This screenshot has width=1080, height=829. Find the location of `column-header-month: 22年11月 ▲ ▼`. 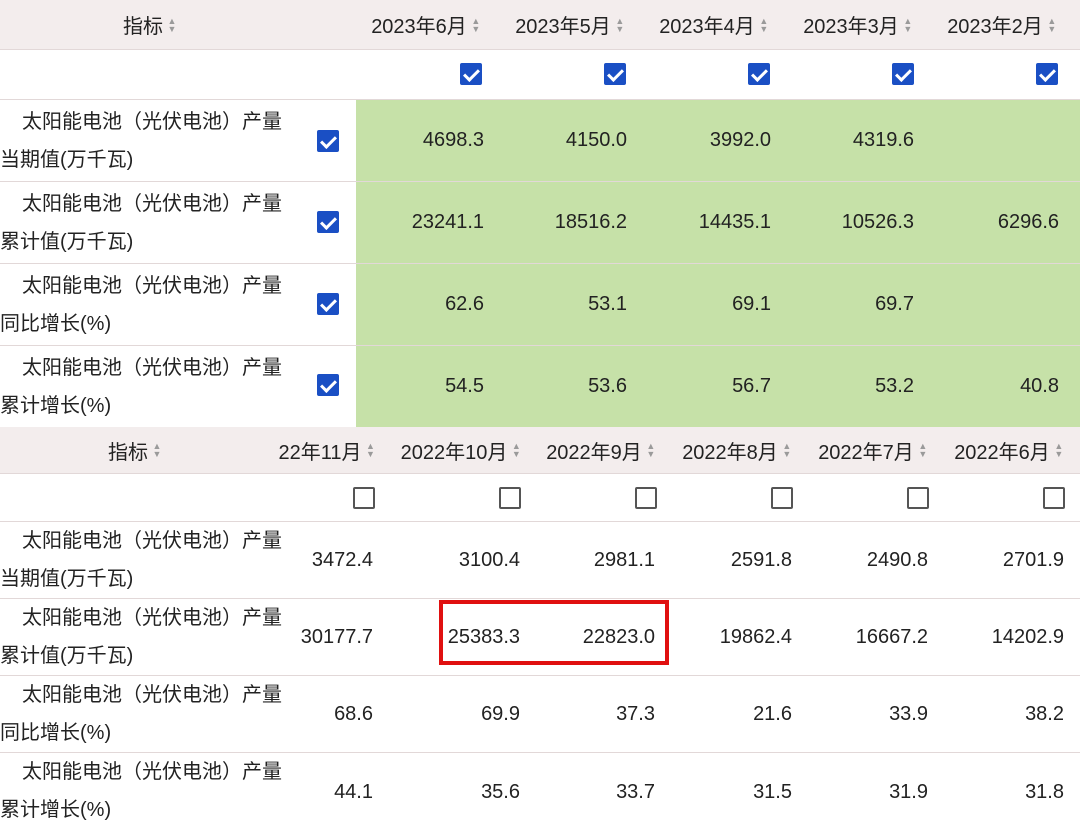

column-header-month: 22年11月 ▲ ▼ is located at coordinates (327, 450).